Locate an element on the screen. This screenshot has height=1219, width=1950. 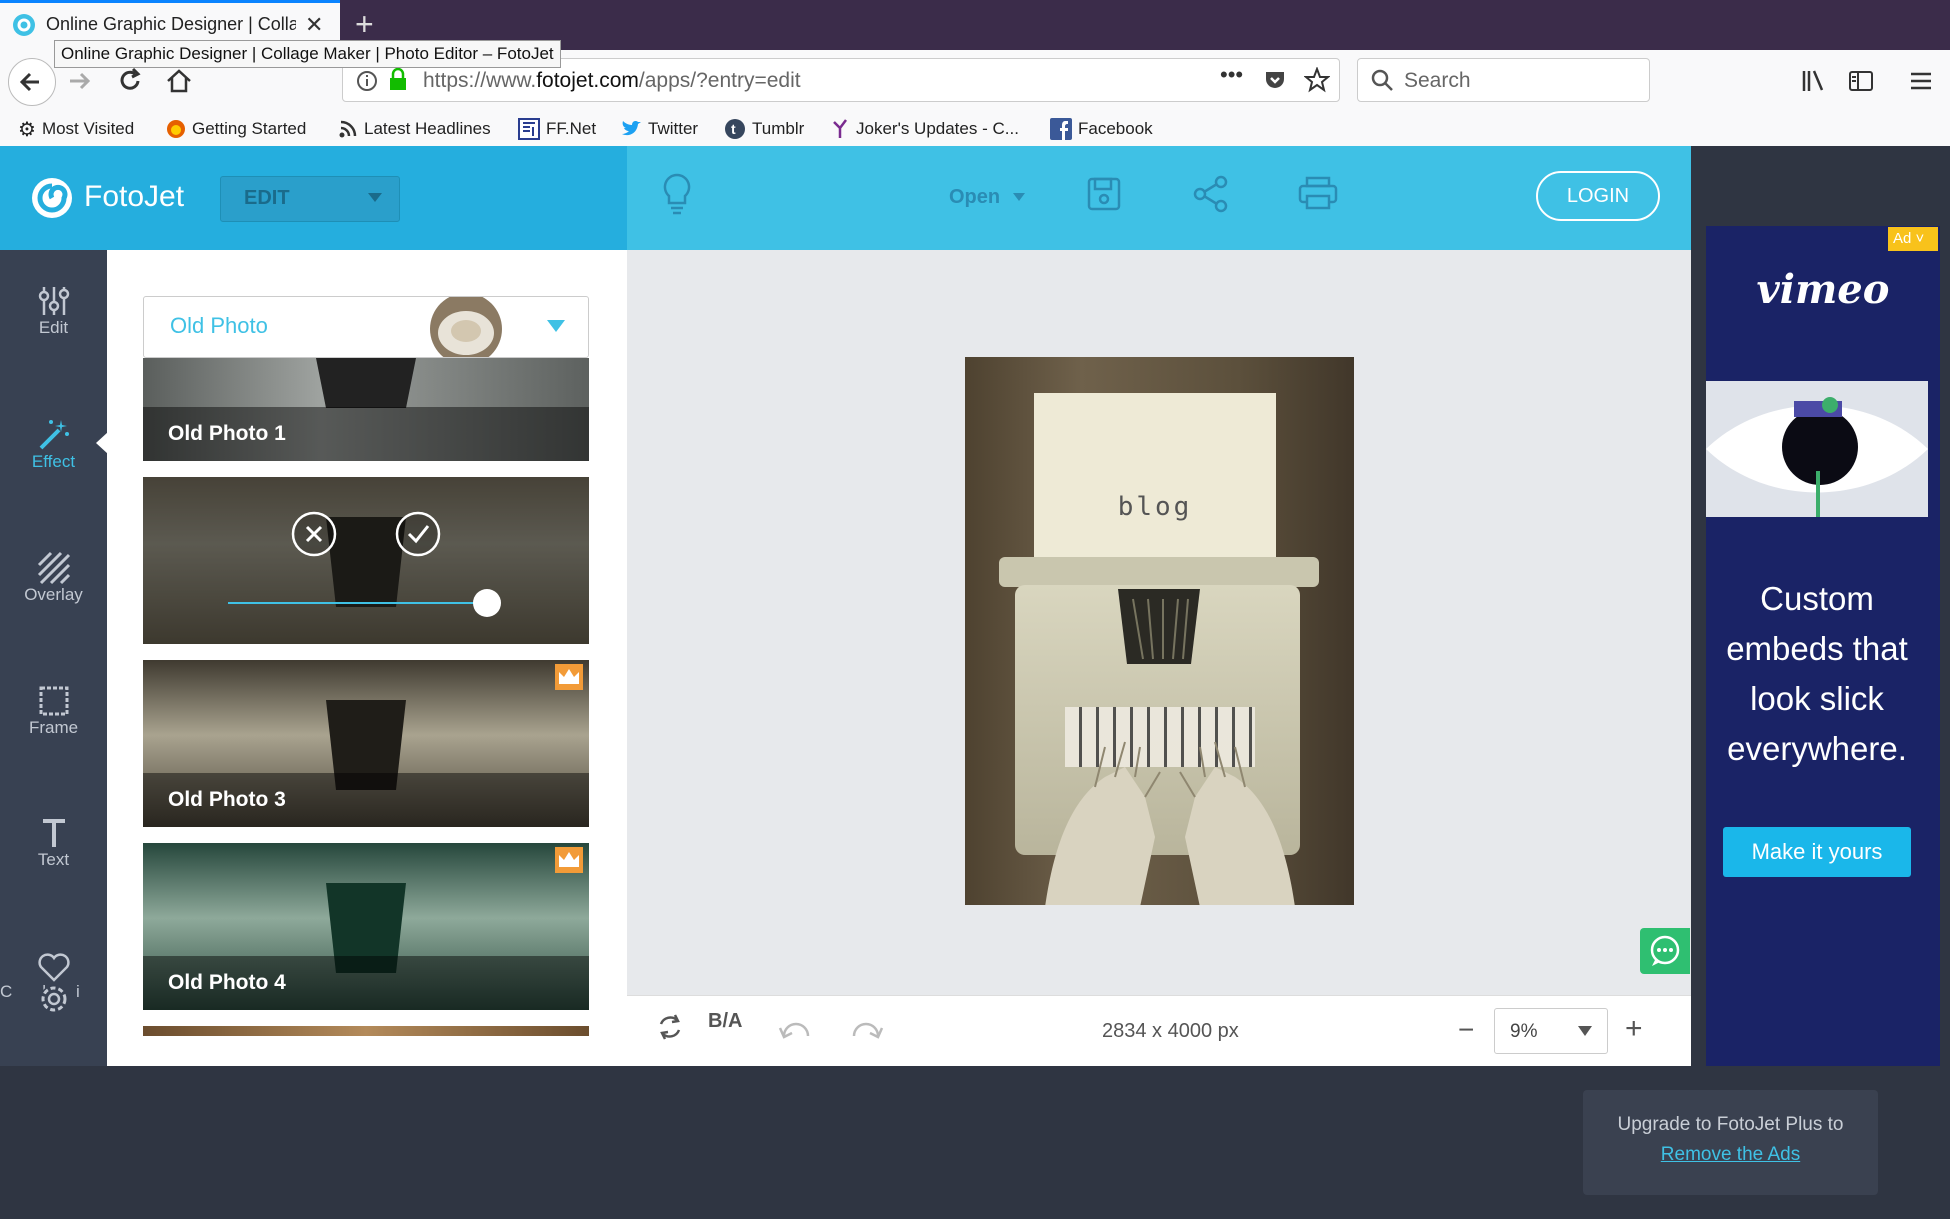
print-icon is located at coordinates (1318, 194).